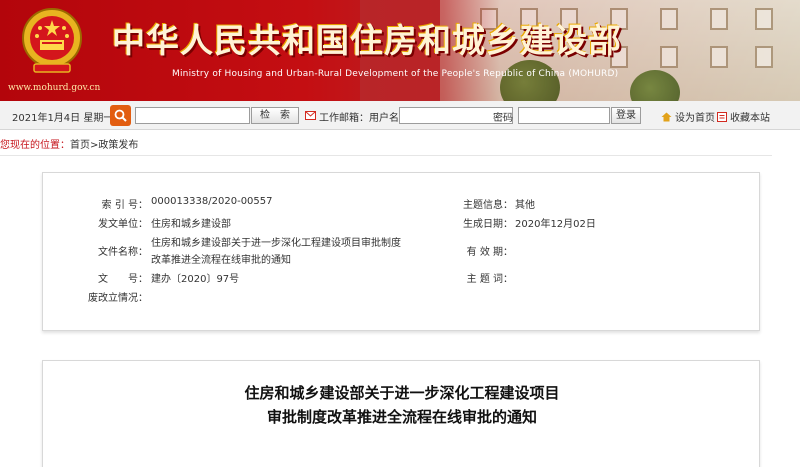 The height and width of the screenshot is (467, 800). Describe the element at coordinates (367, 40) in the screenshot. I see `site-title: 中华人民共和国住房和城乡建设部` at that location.